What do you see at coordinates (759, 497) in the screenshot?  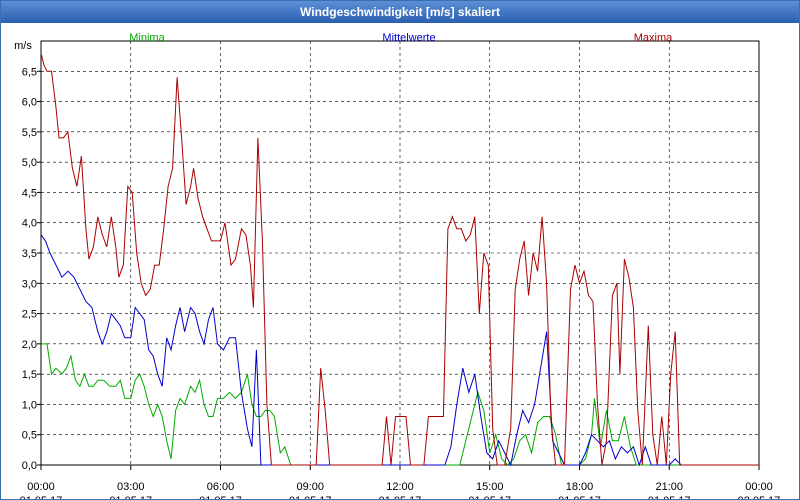 I see `x-tick-date: 02.05.17` at bounding box center [759, 497].